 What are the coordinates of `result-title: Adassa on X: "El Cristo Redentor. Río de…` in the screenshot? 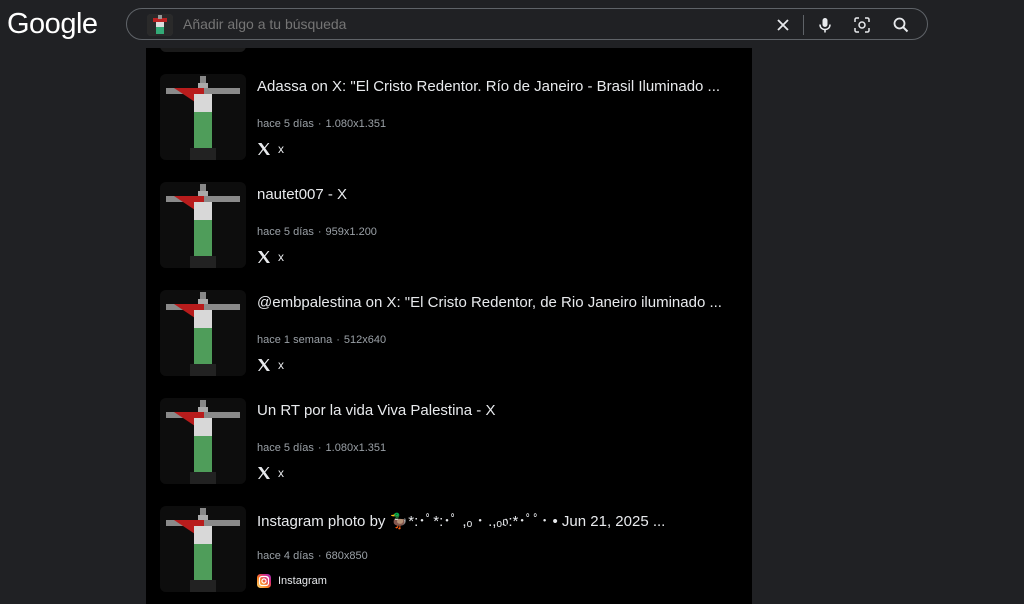 It's located at (497, 86).